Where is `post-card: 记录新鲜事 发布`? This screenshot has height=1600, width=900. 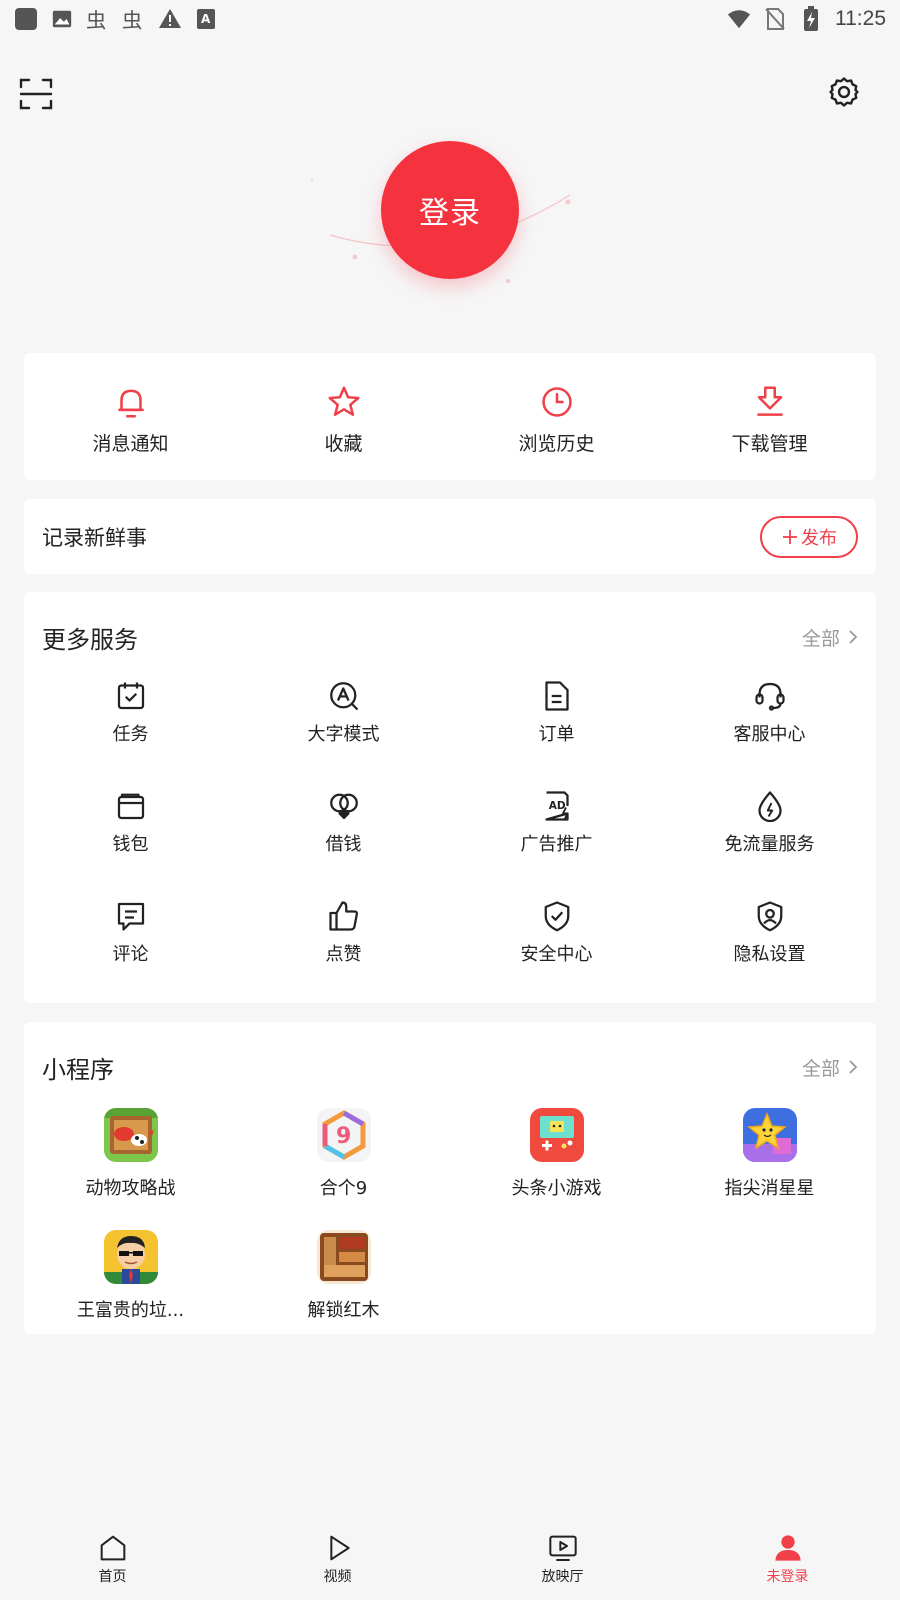
post-card: 记录新鲜事 发布 is located at coordinates (450, 536).